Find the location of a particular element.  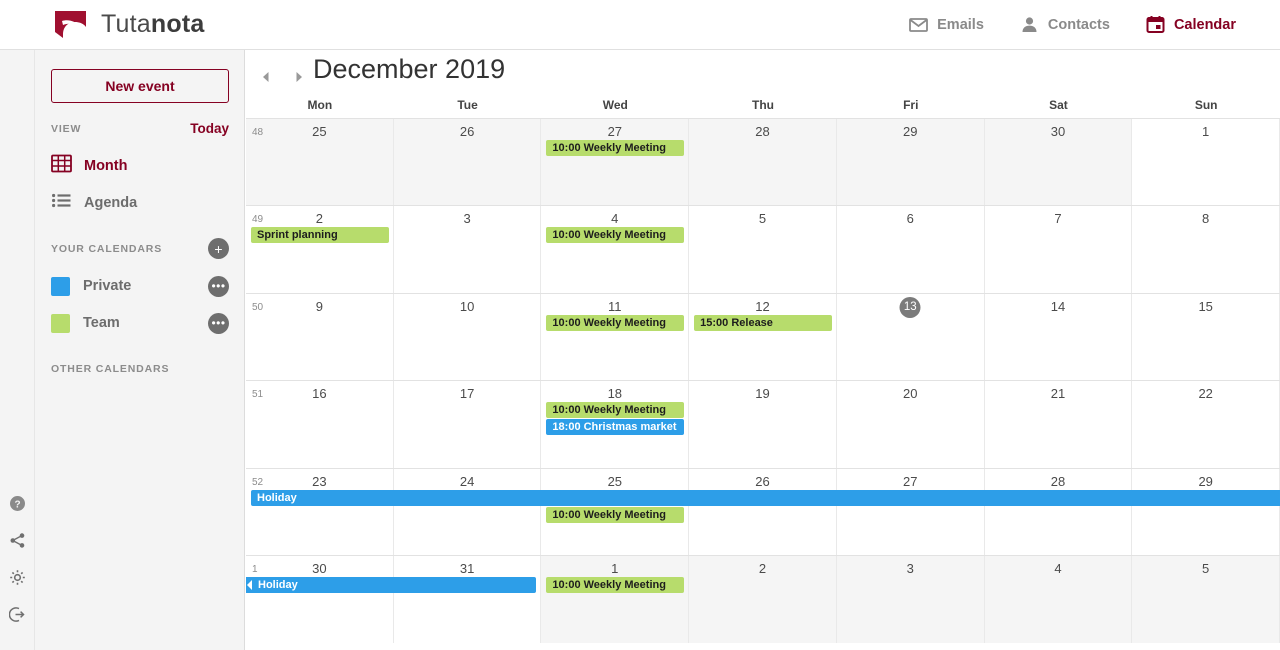

other-calendars-header: OTHER CALENDARS is located at coordinates (140, 369).